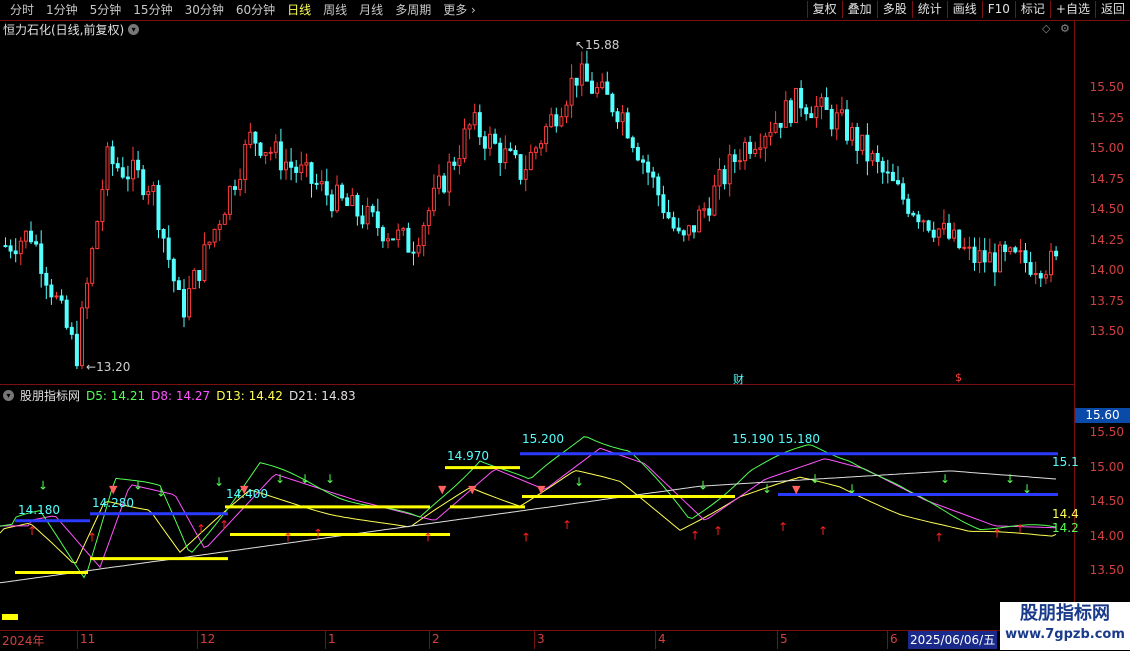 The image size is (1130, 651). I want to click on date-label: 1, so click(332, 639).